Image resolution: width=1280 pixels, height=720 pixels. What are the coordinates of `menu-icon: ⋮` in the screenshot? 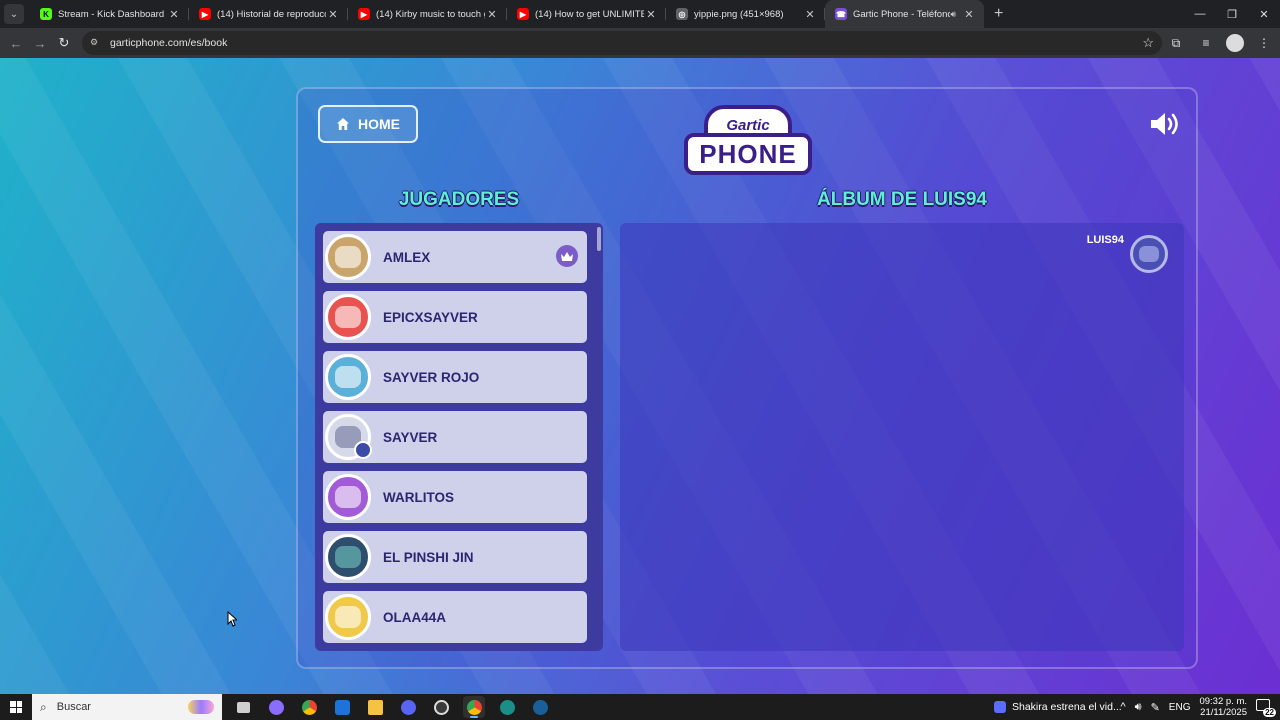 It's located at (1264, 43).